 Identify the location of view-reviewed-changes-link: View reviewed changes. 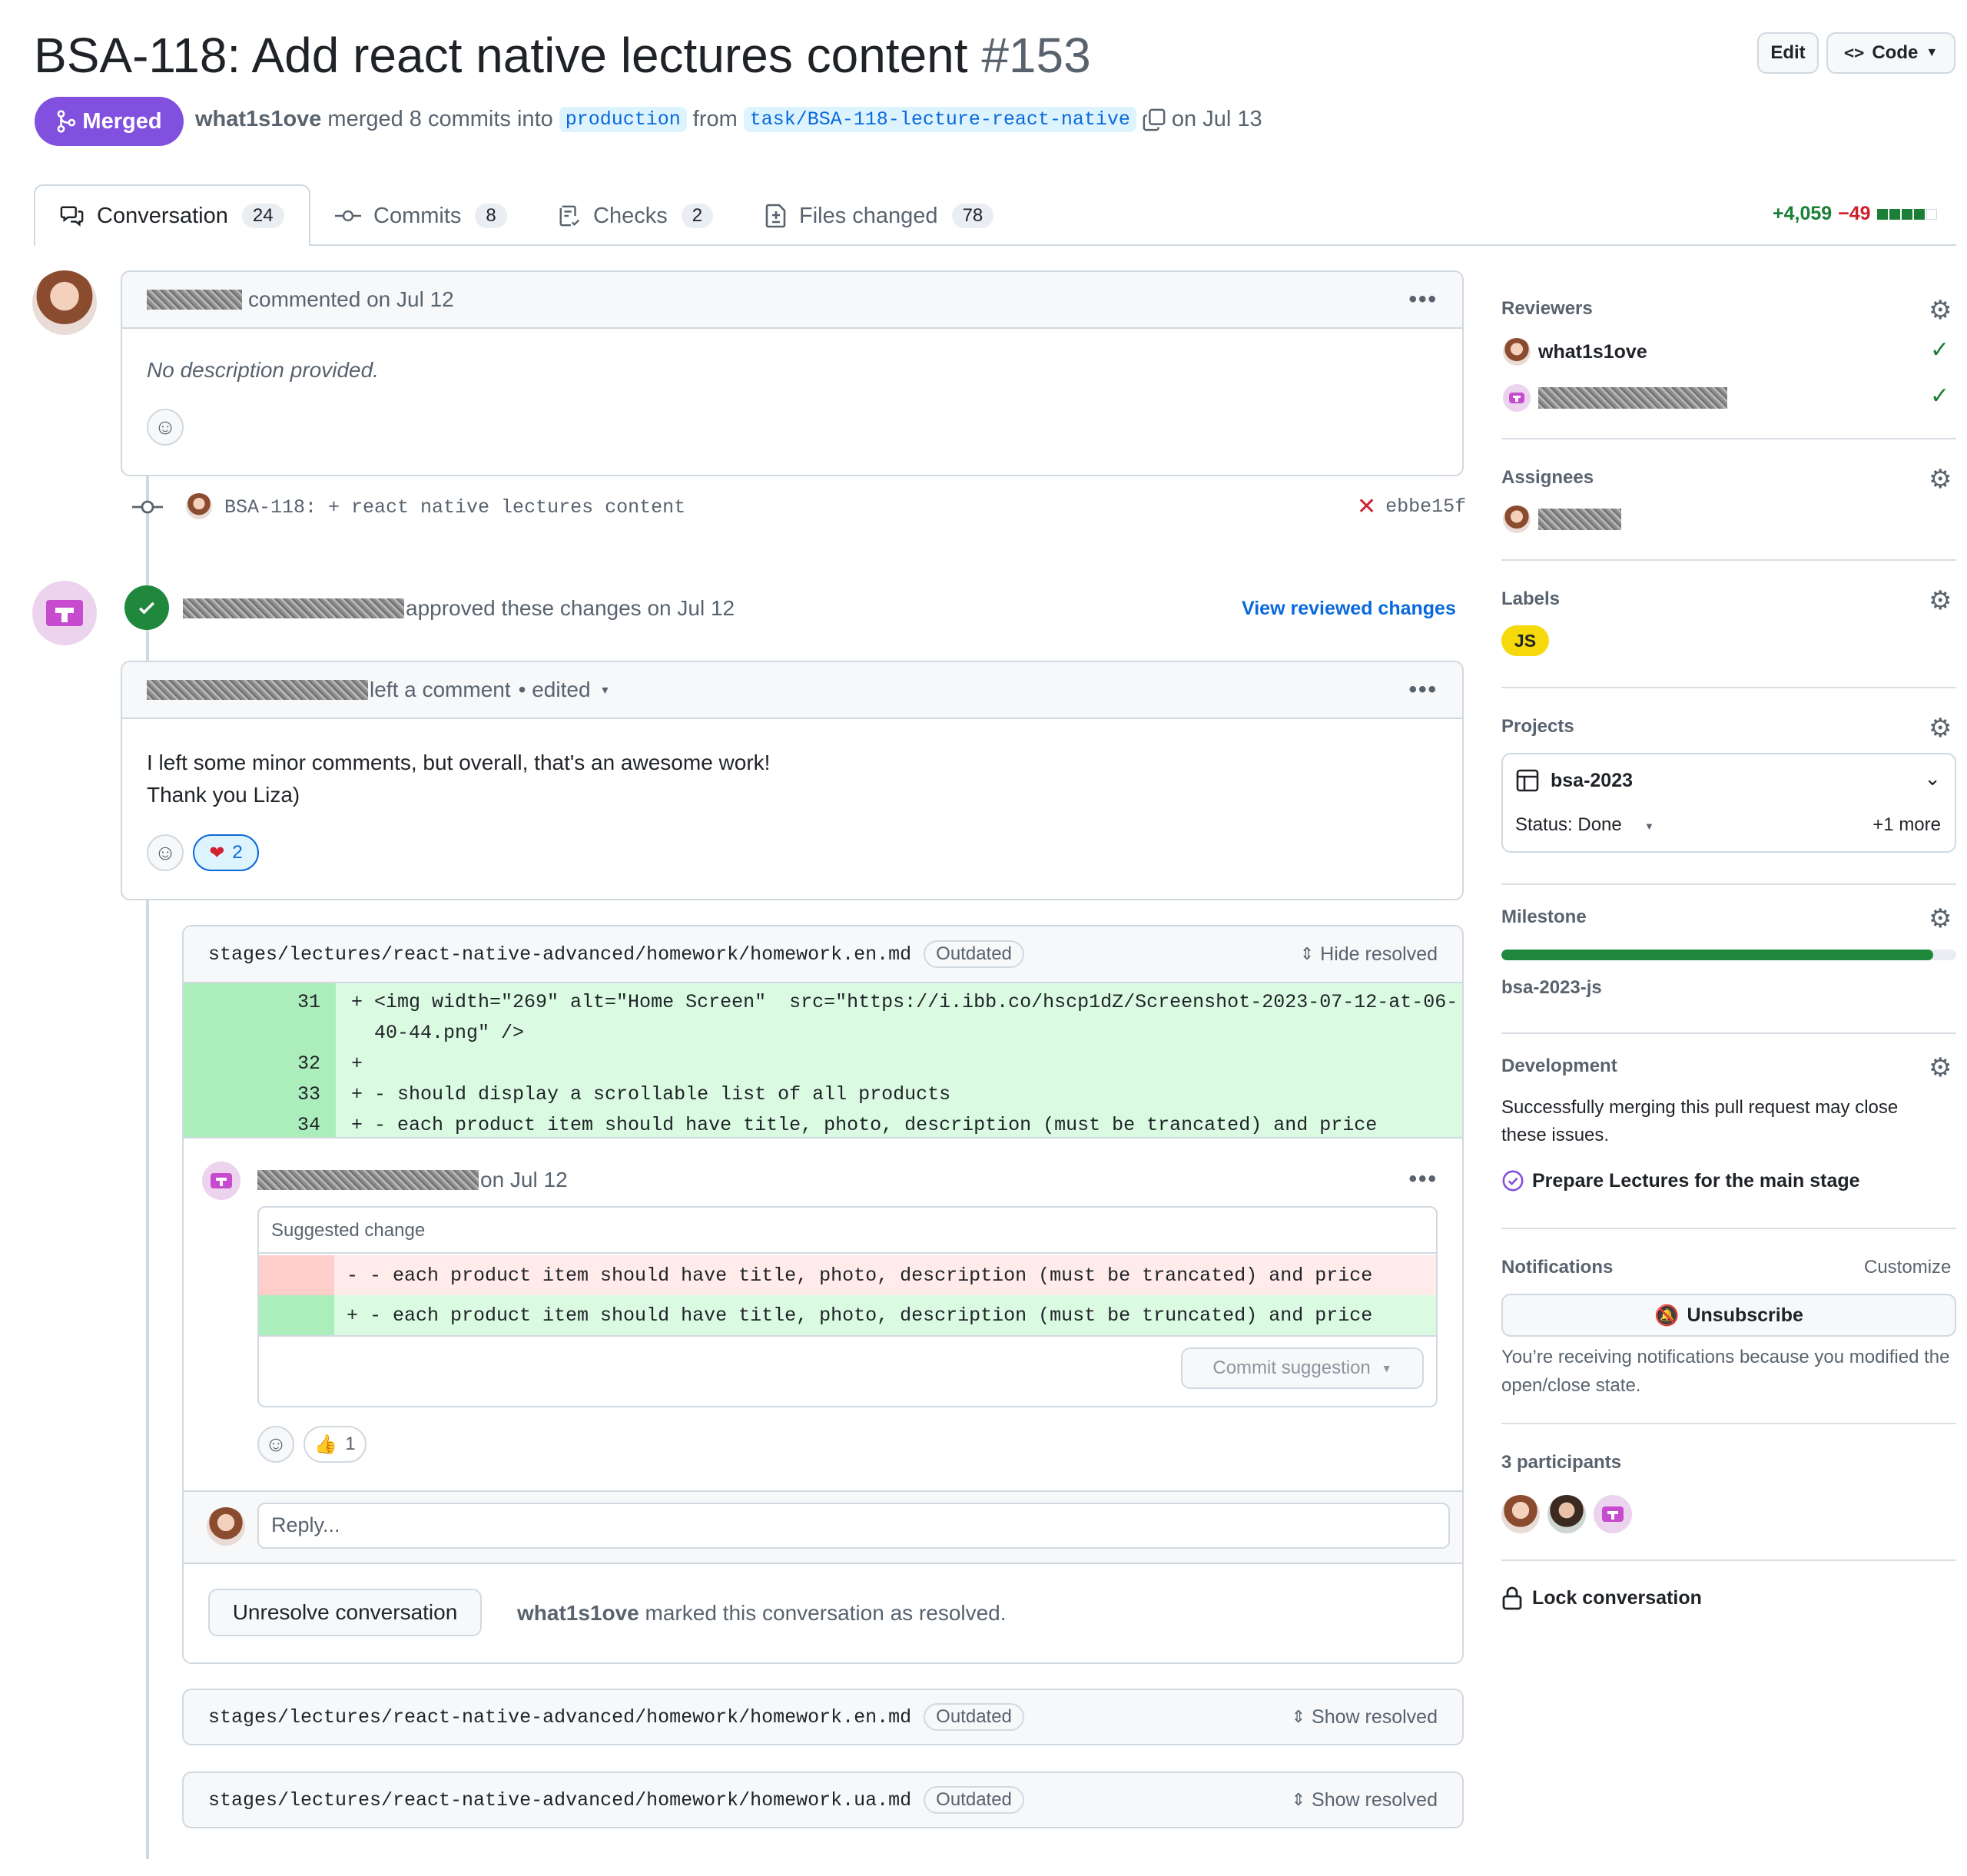
(1349, 609).